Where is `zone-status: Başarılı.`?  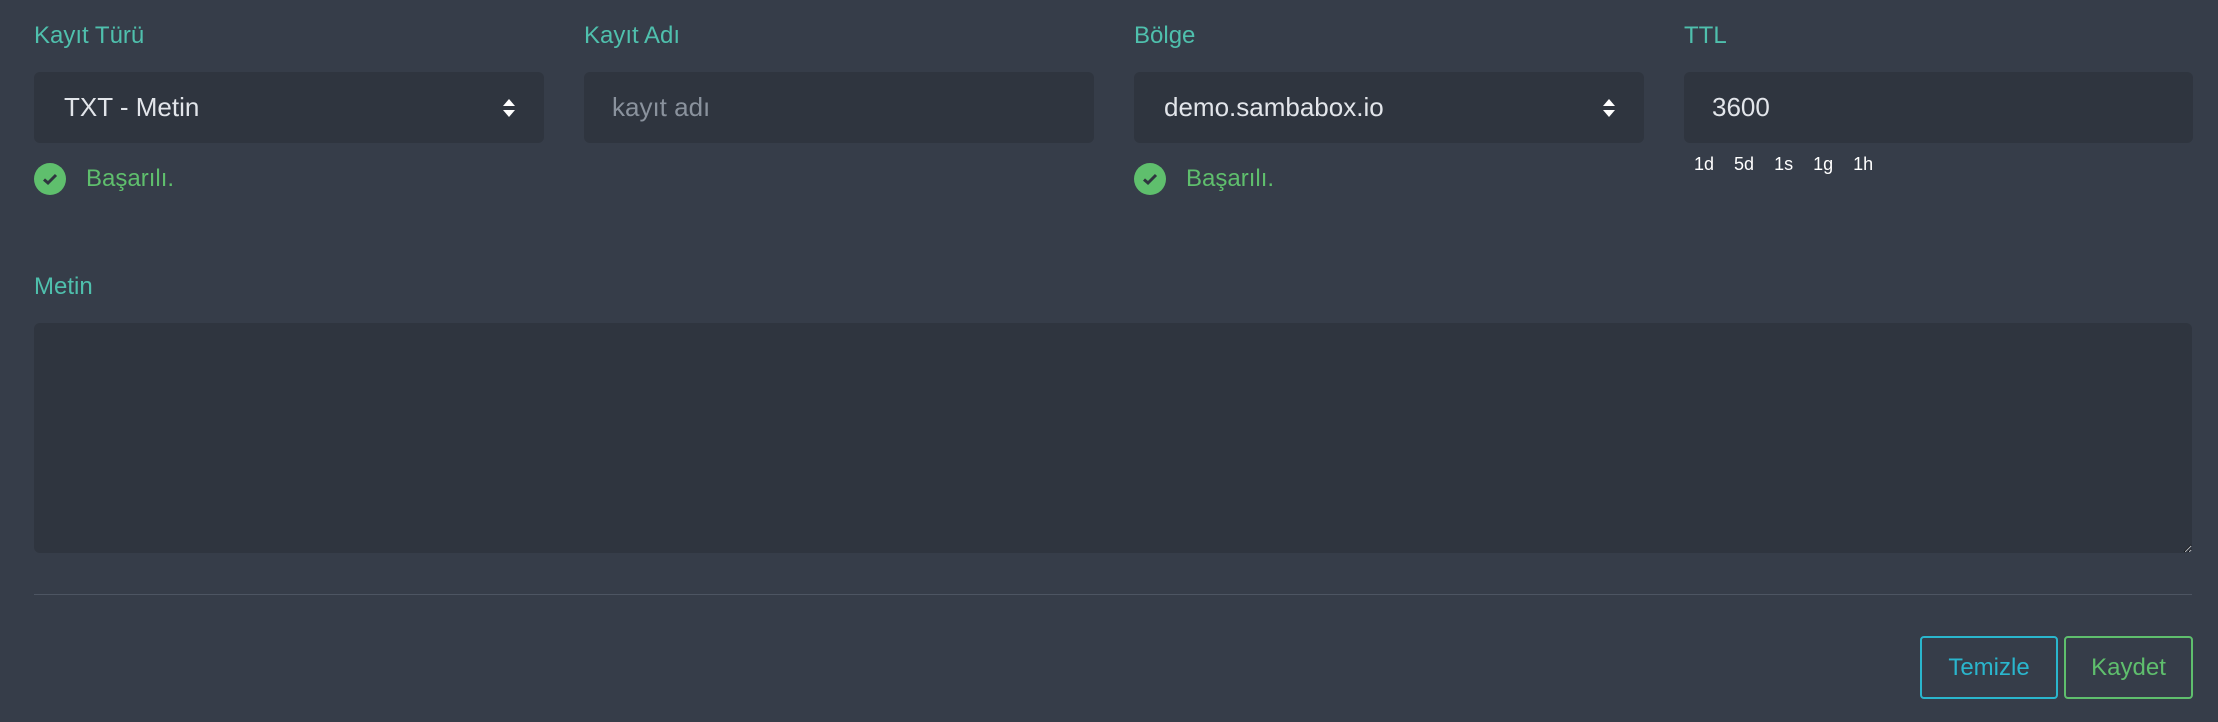
zone-status: Başarılı. is located at coordinates (1204, 179).